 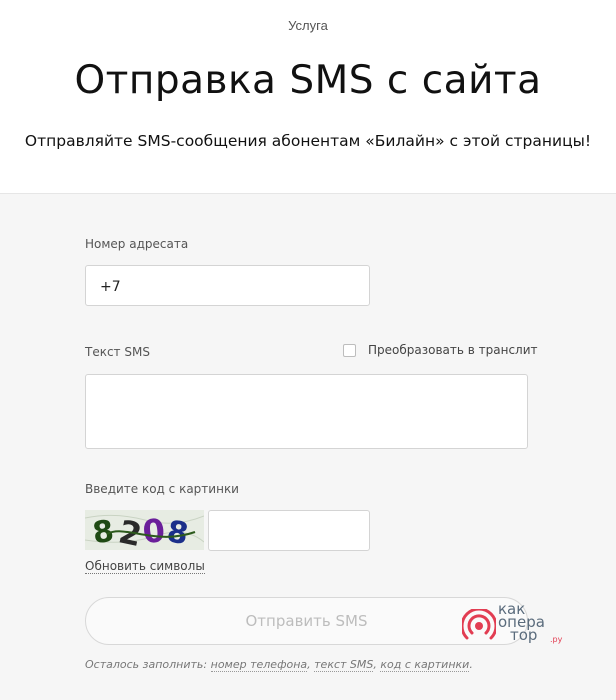 What do you see at coordinates (556, 639) in the screenshot?
I see `watermark-tld: .ру` at bounding box center [556, 639].